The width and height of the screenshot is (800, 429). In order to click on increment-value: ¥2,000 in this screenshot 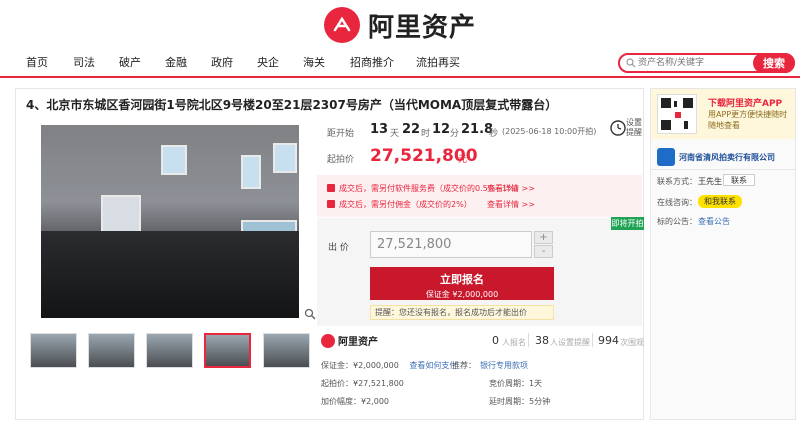, I will do `click(375, 401)`.